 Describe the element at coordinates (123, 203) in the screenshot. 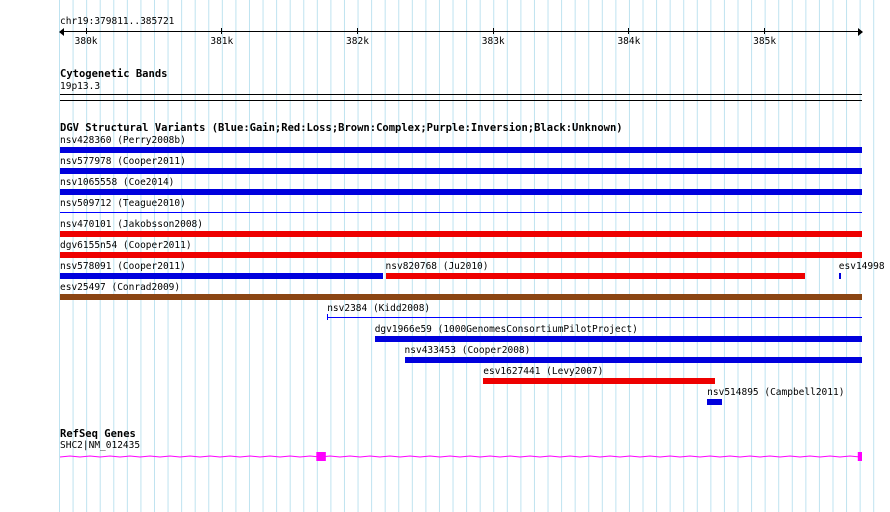

I see `variant-label: nsv509712 (Teague2010)` at that location.